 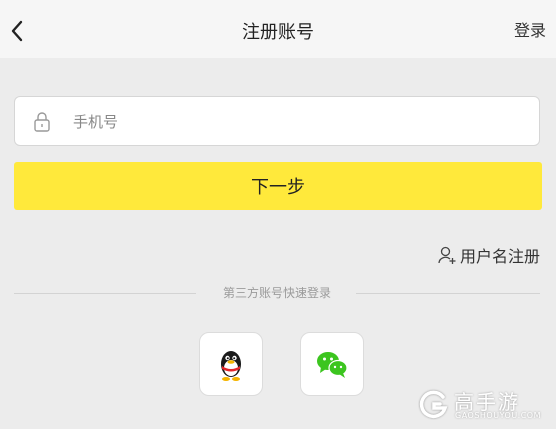 I want to click on qq-penguin-icon, so click(x=231, y=366).